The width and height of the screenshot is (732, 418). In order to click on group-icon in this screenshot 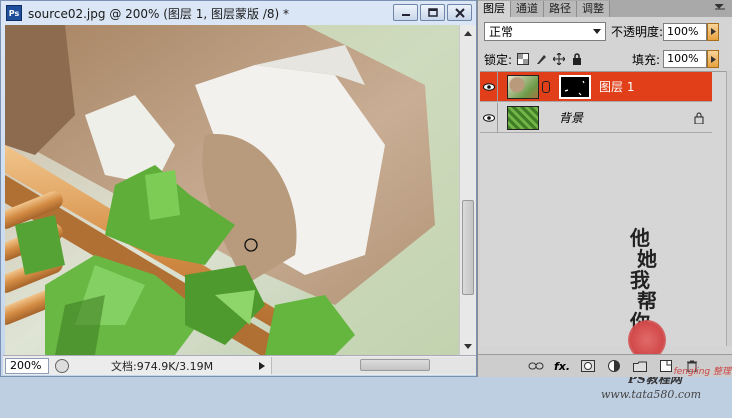, I will do `click(640, 366)`.